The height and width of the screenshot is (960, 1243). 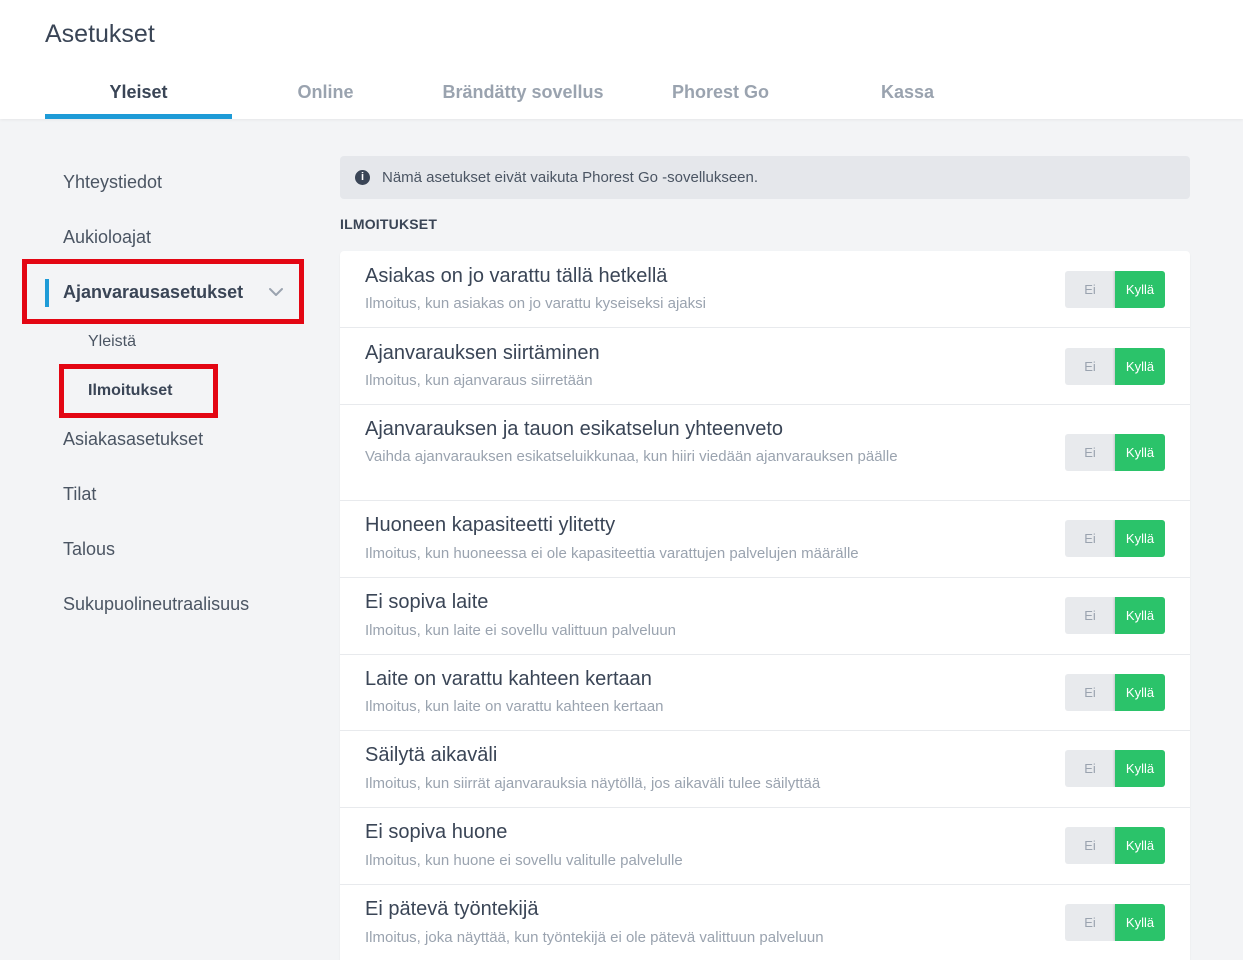 What do you see at coordinates (133, 439) in the screenshot?
I see `sidebar-item-asiakasasetukset: Asiakasasetukset` at bounding box center [133, 439].